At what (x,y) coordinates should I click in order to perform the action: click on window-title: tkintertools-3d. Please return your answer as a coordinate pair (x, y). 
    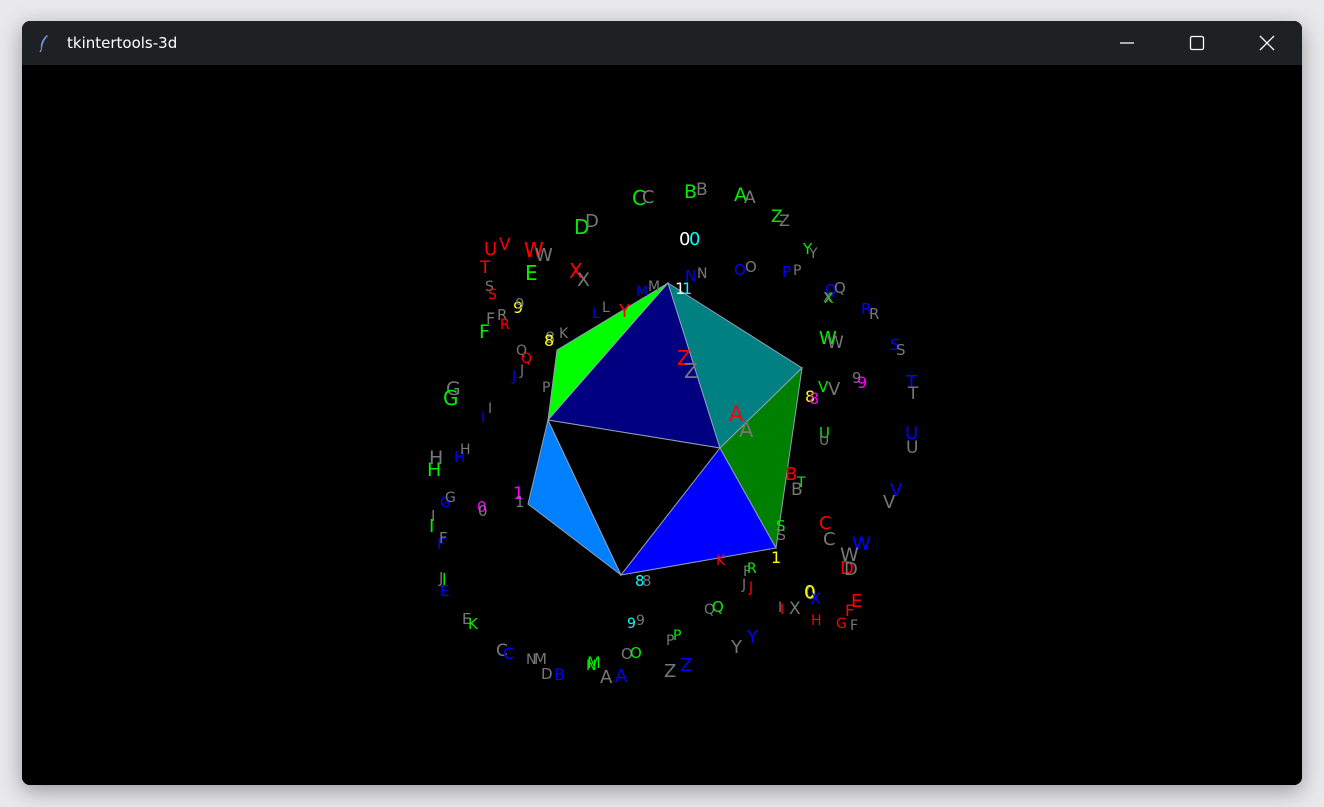
    Looking at the image, I should click on (122, 43).